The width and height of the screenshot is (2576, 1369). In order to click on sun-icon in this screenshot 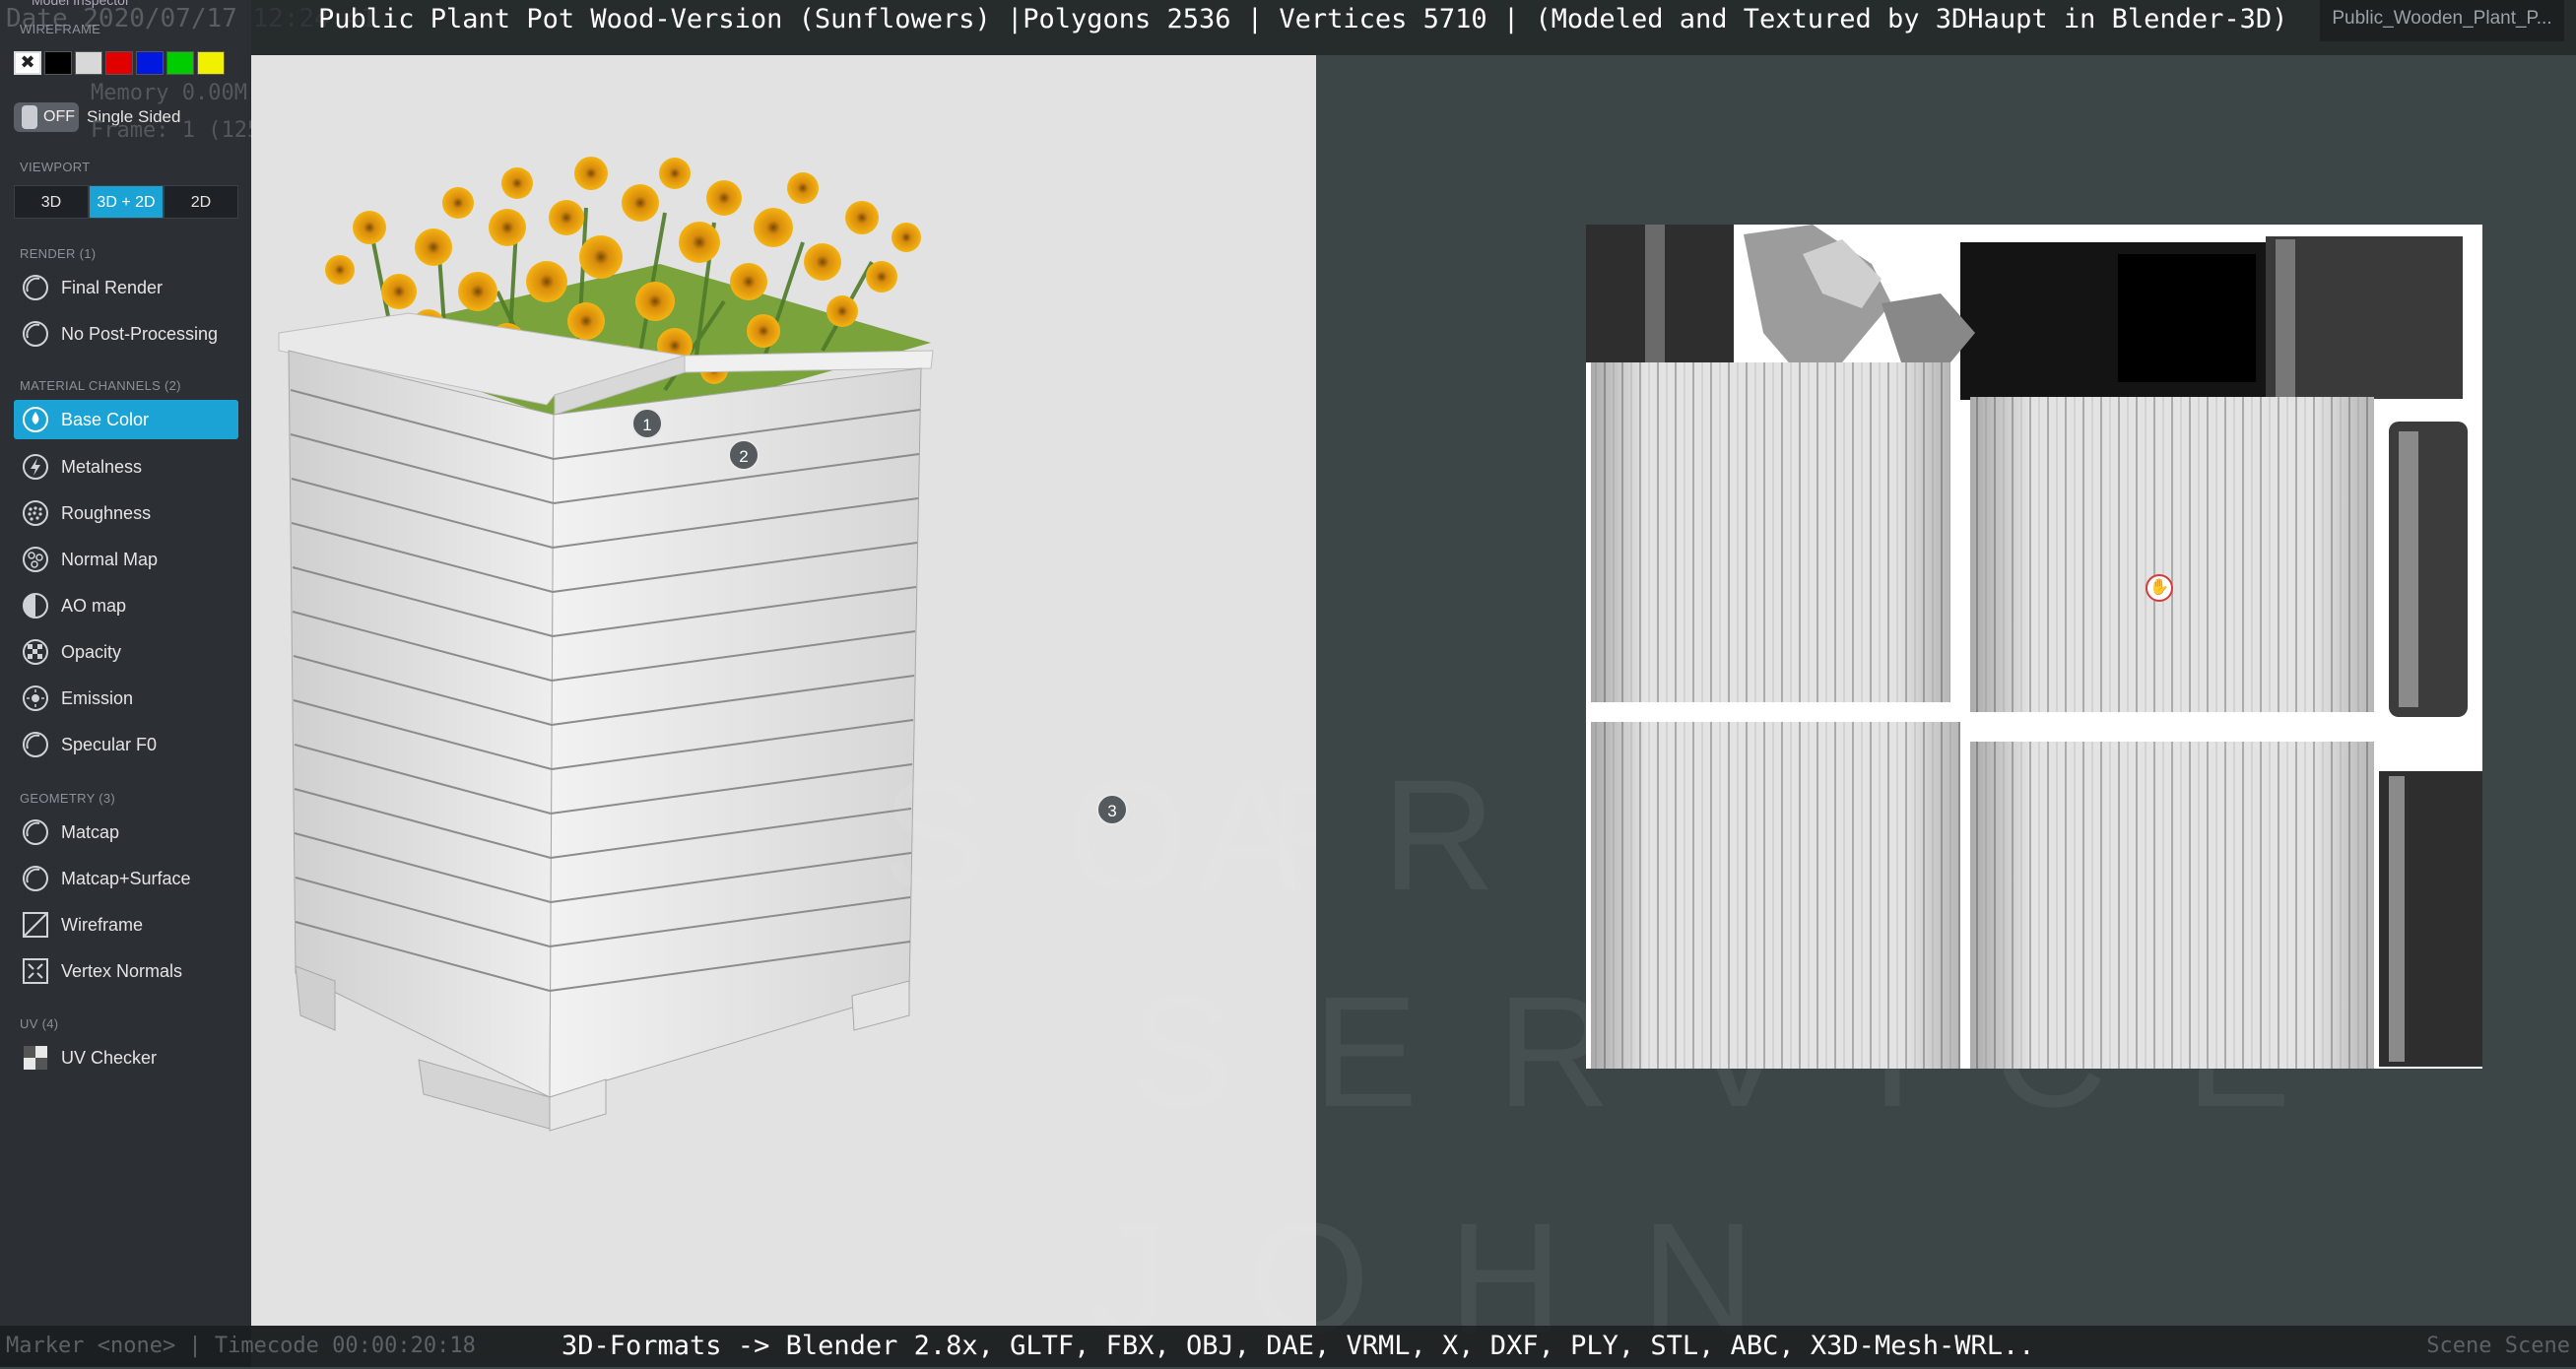, I will do `click(35, 698)`.